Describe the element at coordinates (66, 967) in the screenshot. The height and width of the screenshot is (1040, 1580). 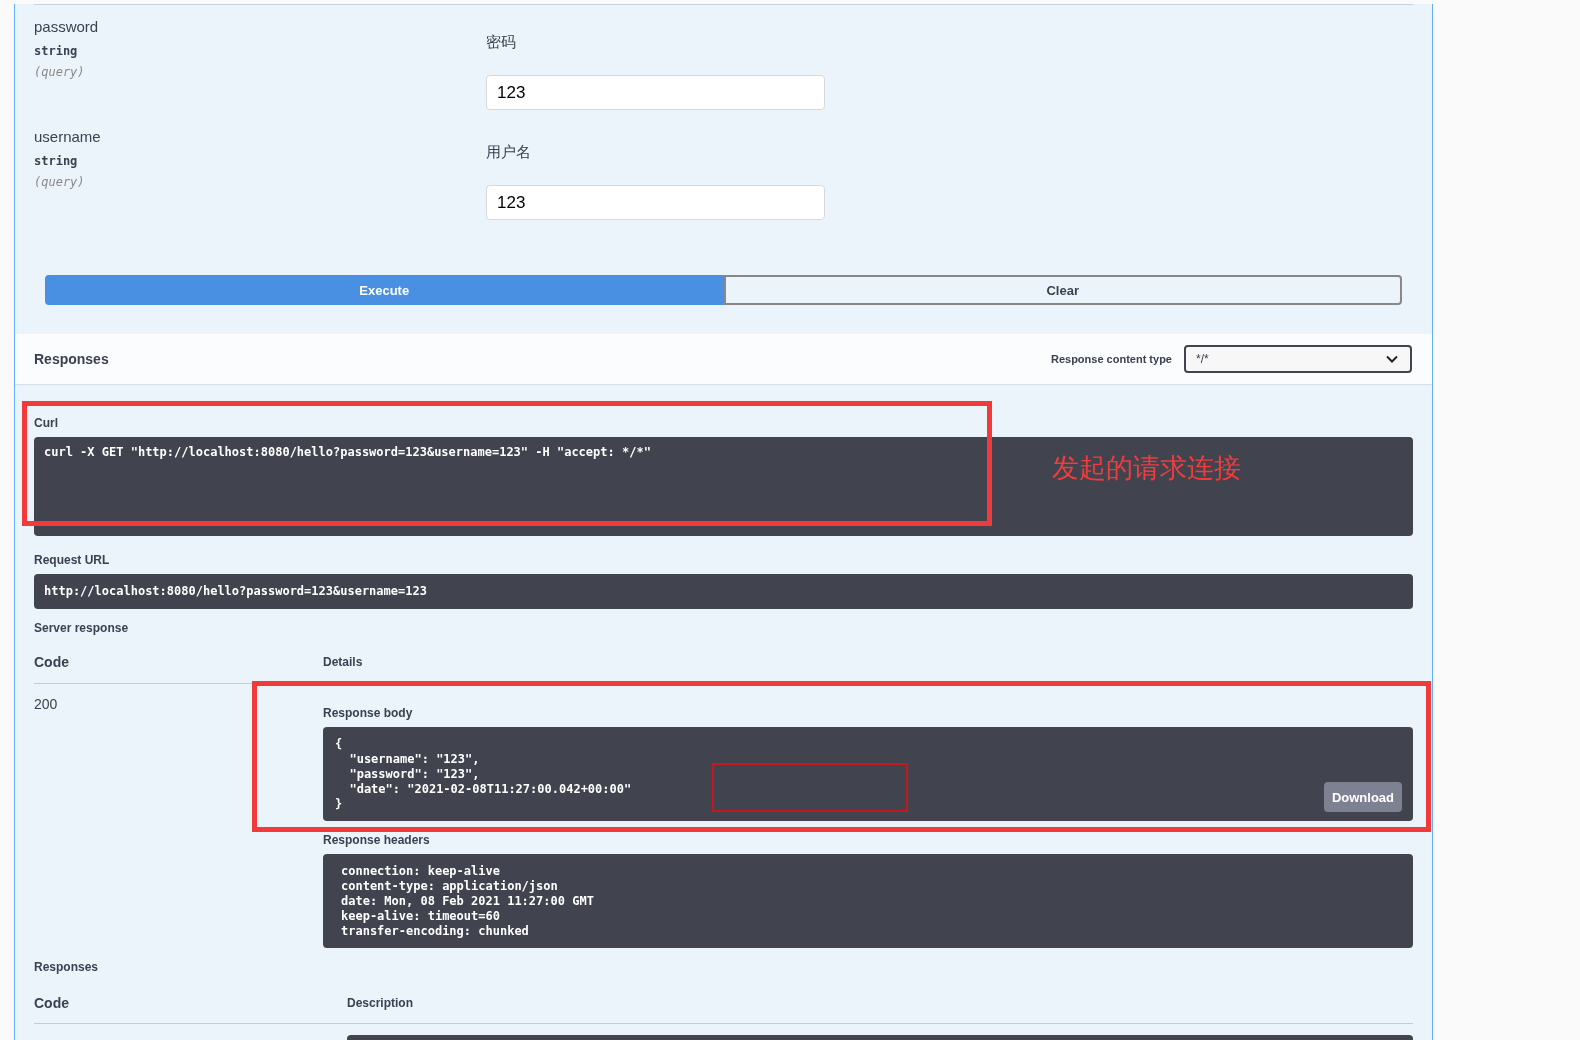
I see `responses-label: Responses` at that location.